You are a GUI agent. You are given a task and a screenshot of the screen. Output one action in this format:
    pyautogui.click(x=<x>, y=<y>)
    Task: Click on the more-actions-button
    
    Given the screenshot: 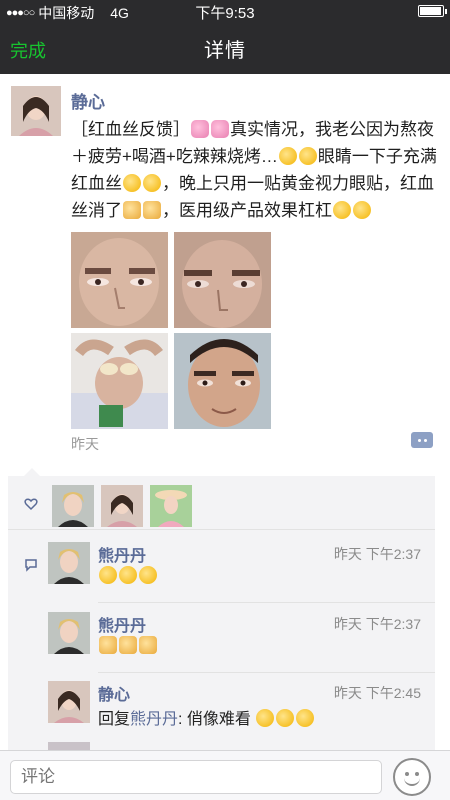 What is the action you would take?
    pyautogui.click(x=422, y=440)
    